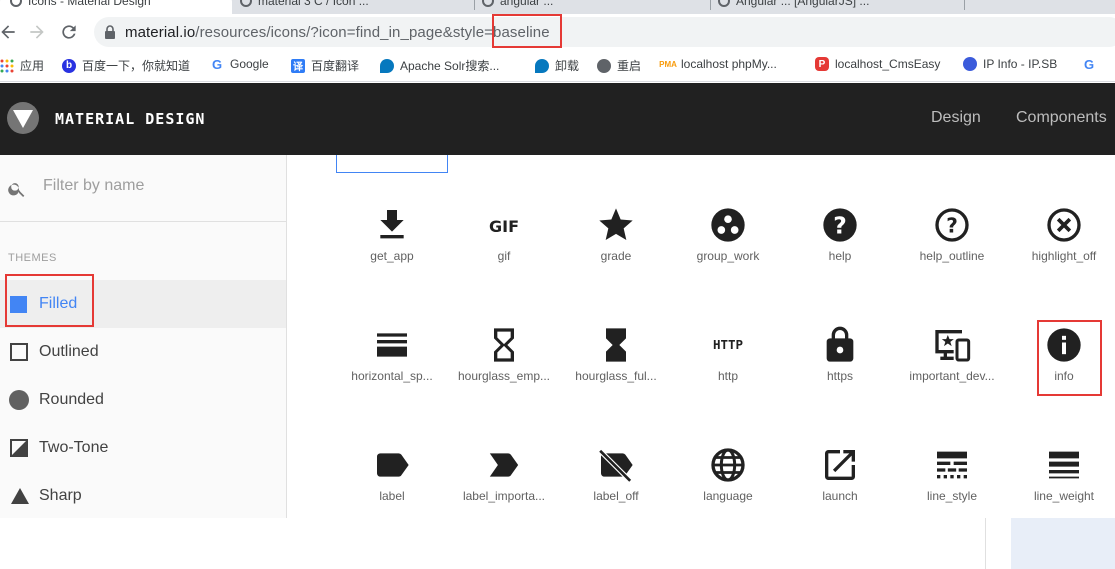 The width and height of the screenshot is (1115, 569). I want to click on hourglass-empty-icon, so click(504, 345).